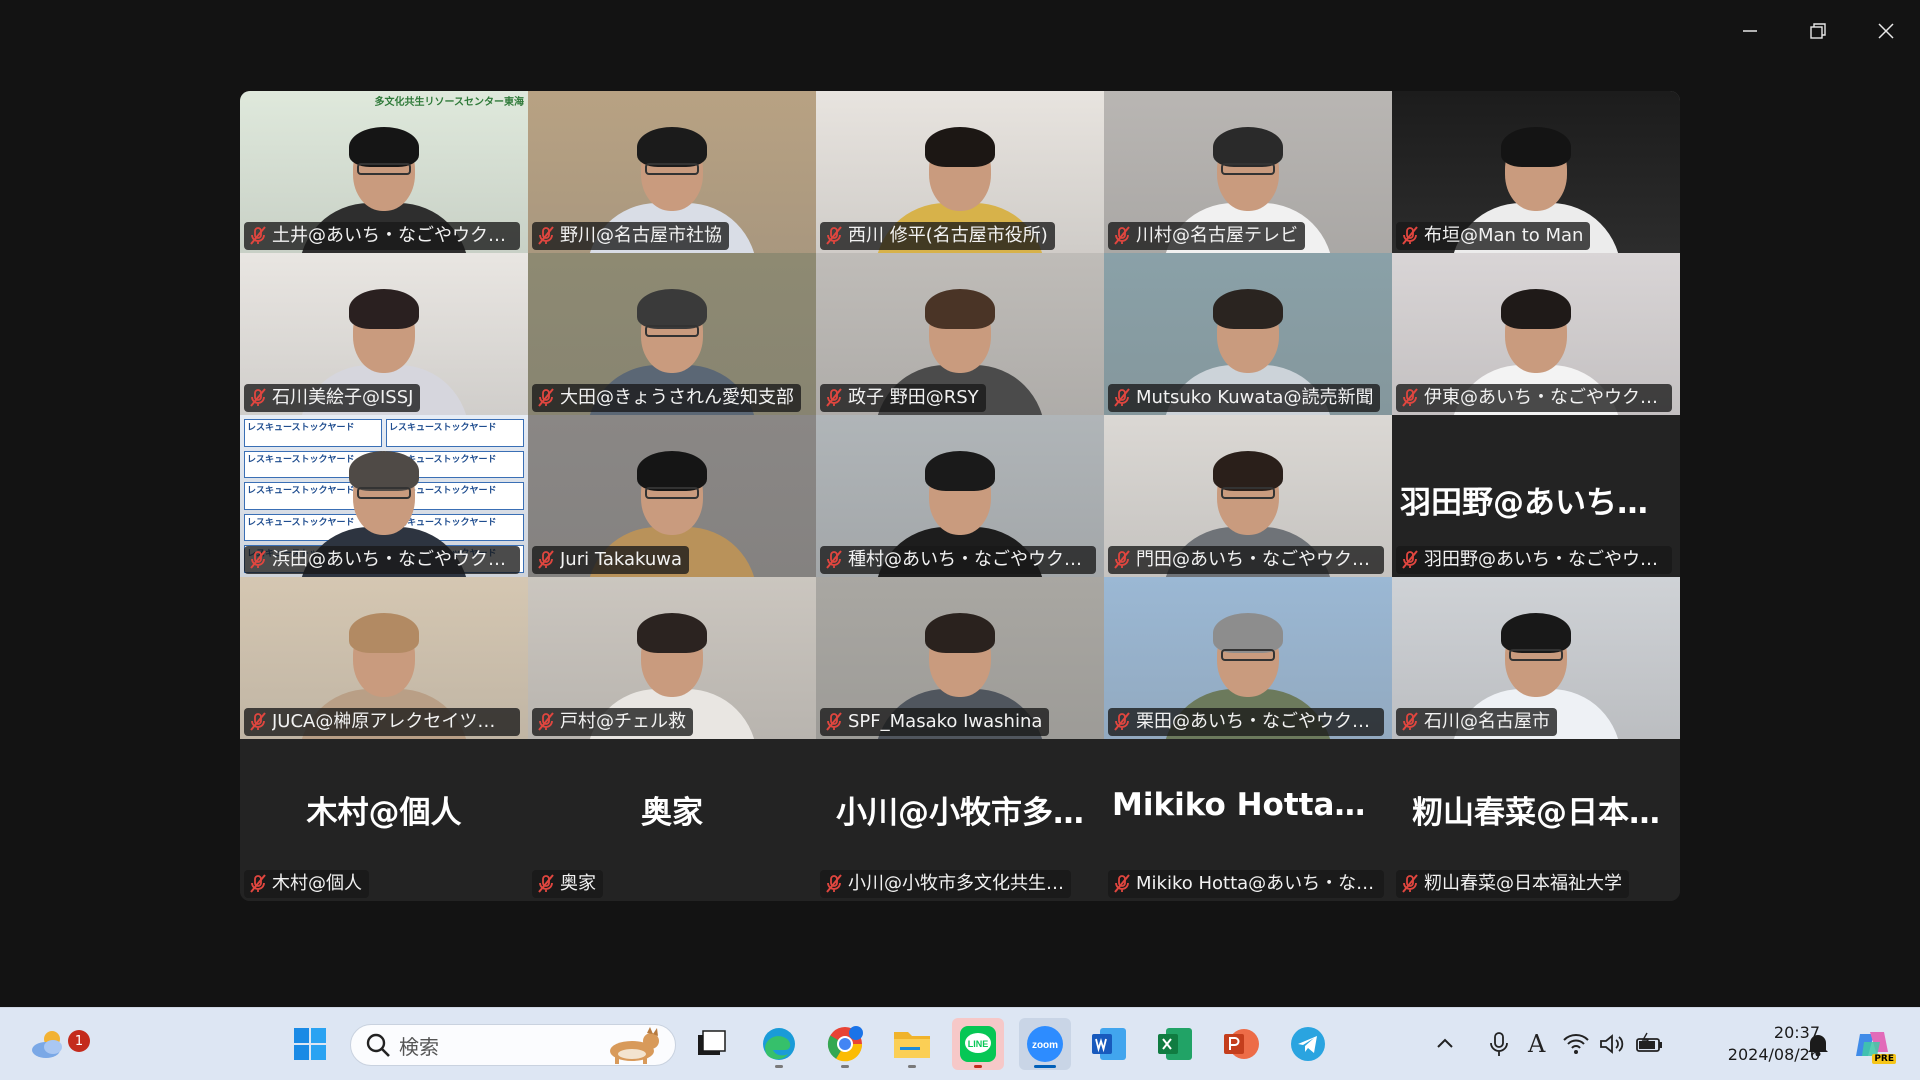 The image size is (1920, 1080). I want to click on participant-name: Juri Takakuwa, so click(621, 559).